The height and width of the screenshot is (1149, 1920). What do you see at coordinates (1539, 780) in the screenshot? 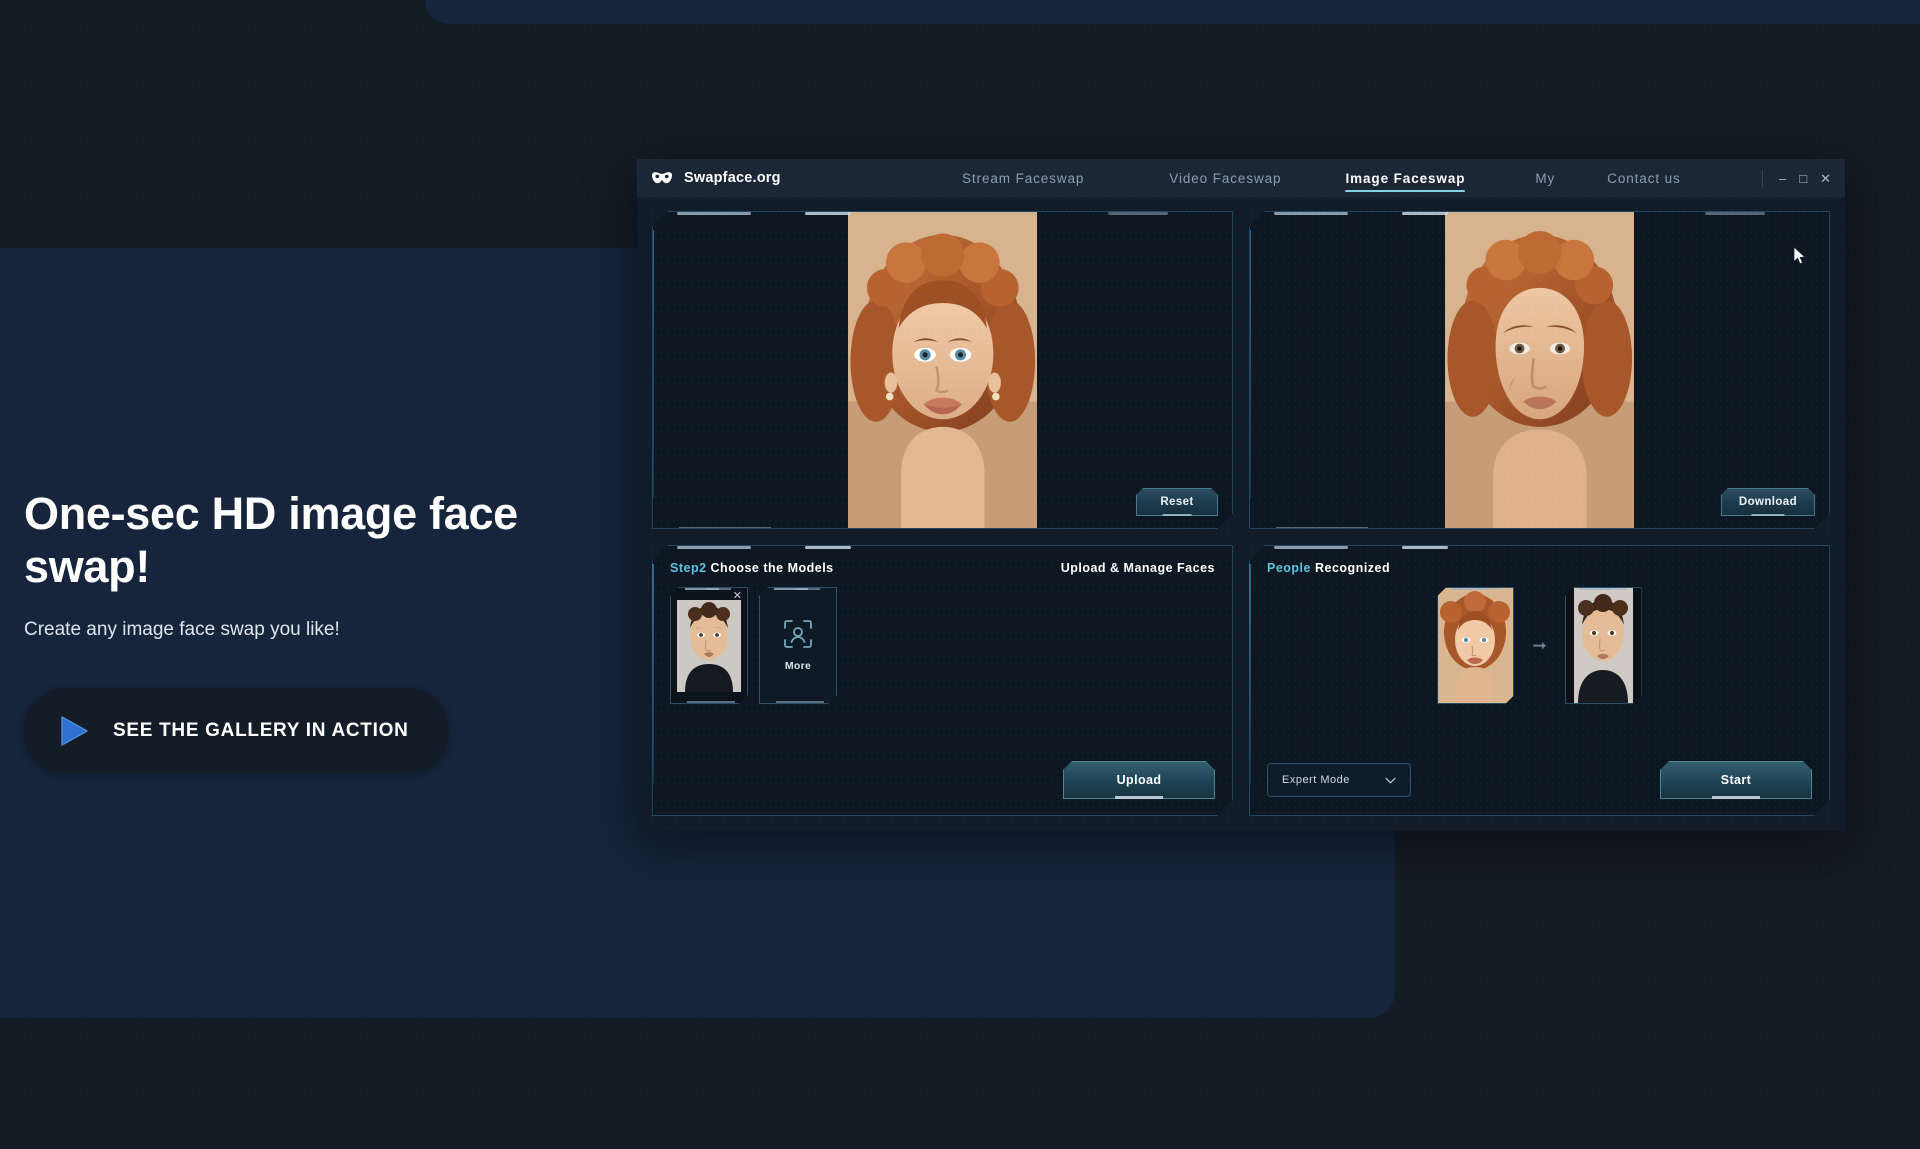
I see `recognized-panel-actions: Expert Mode Start` at bounding box center [1539, 780].